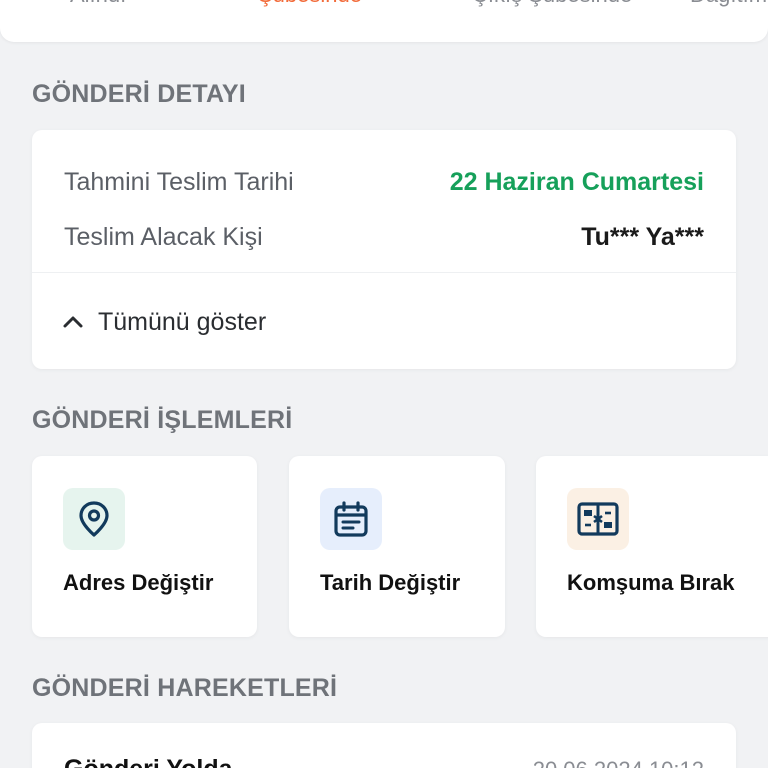 The image size is (768, 768). What do you see at coordinates (384, 272) in the screenshot?
I see `divider` at bounding box center [384, 272].